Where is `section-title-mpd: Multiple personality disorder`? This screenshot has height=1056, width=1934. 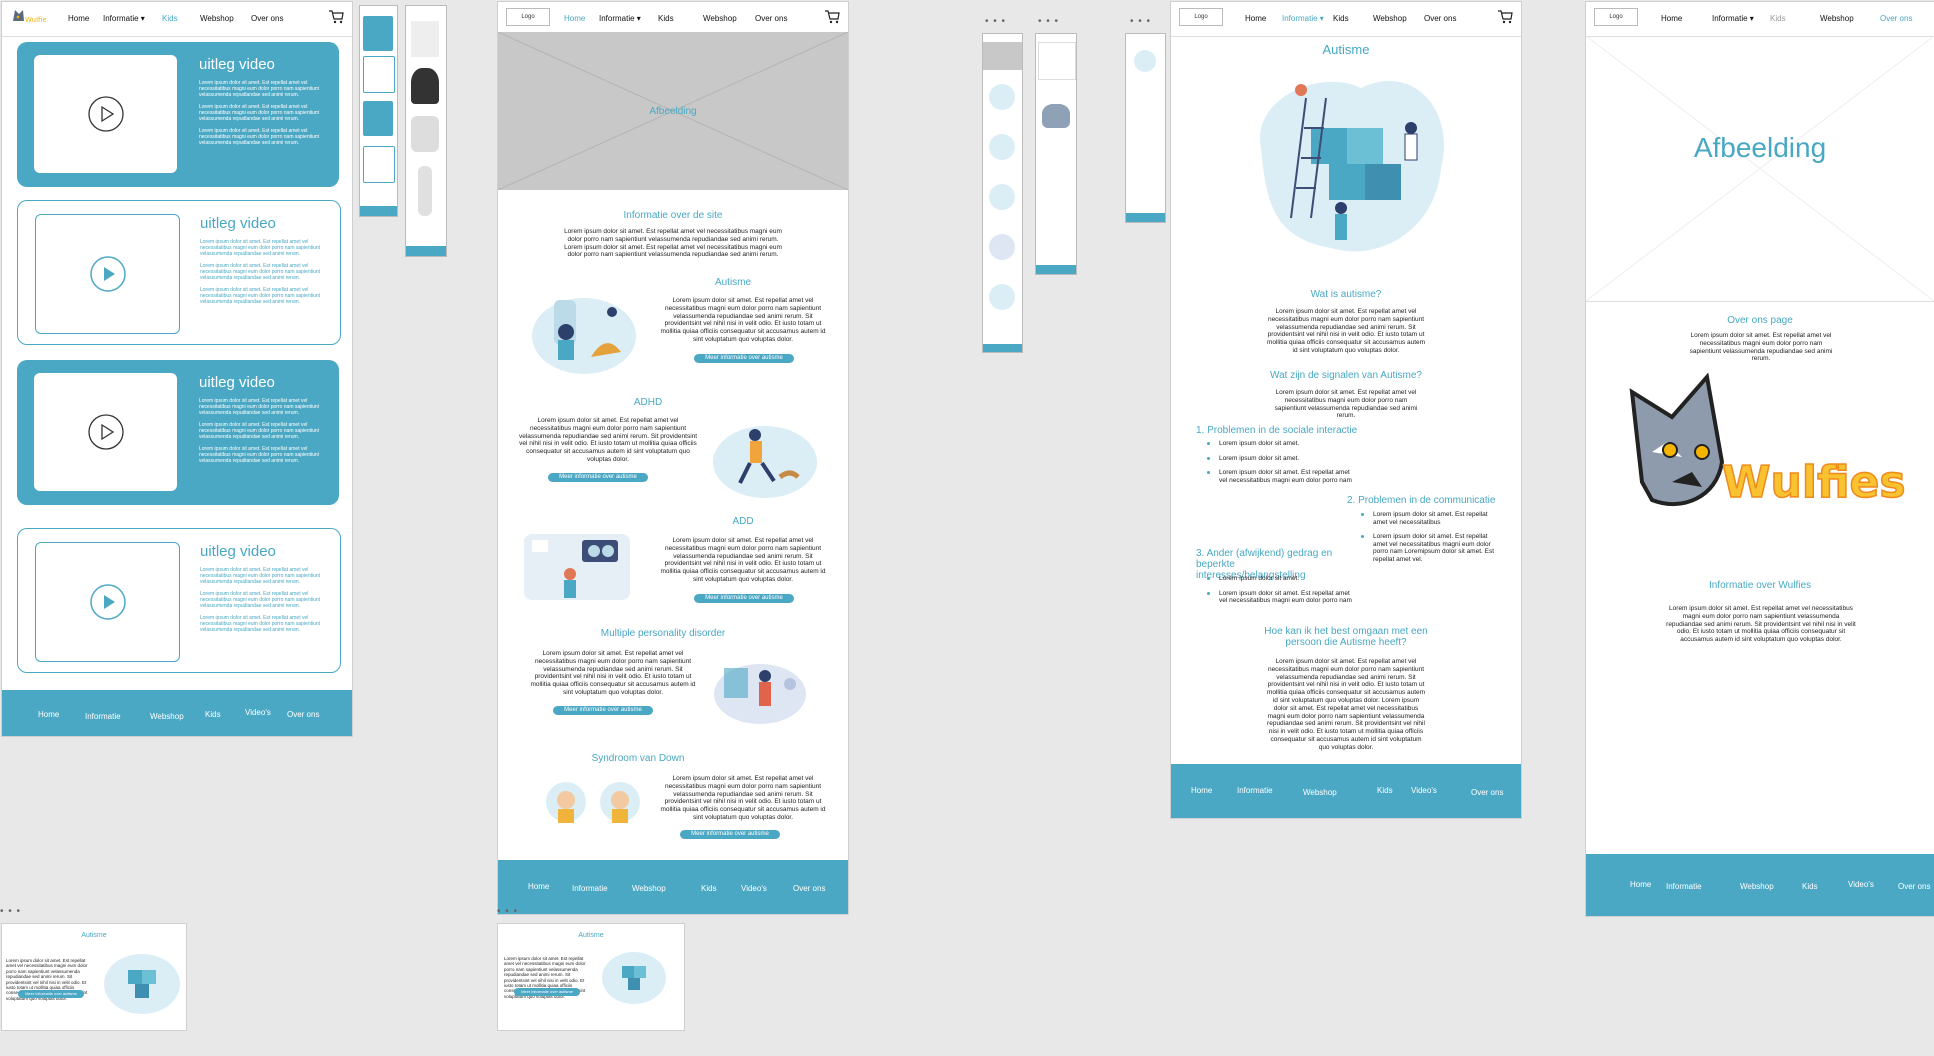 section-title-mpd: Multiple personality disorder is located at coordinates (663, 633).